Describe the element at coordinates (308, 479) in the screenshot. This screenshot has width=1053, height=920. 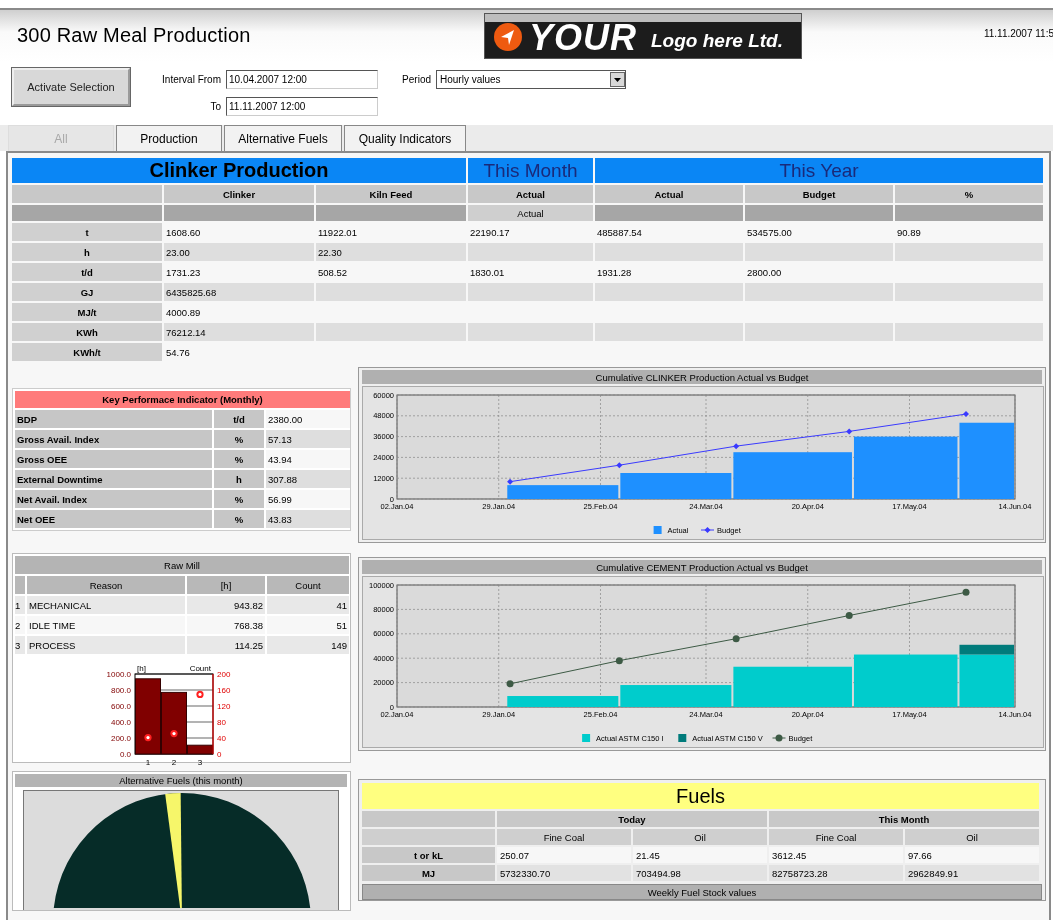
I see `table-cell: 307.88` at that location.